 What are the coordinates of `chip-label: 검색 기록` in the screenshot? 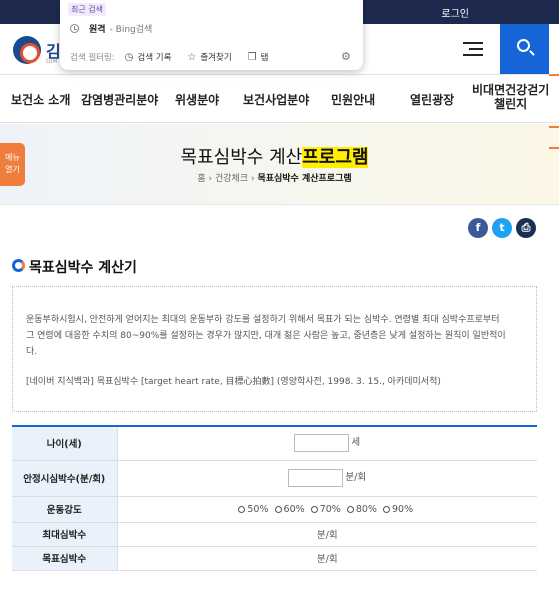 It's located at (154, 58).